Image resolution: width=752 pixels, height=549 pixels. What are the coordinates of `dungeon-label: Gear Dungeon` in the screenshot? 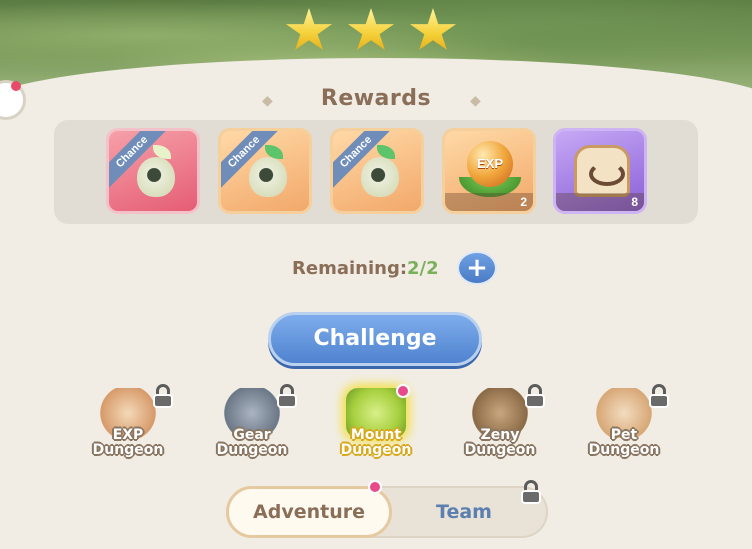 It's located at (252, 442).